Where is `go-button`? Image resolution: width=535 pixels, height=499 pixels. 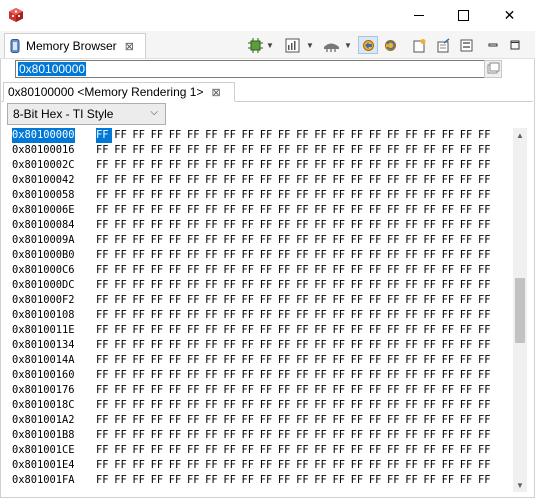
go-button is located at coordinates (493, 69).